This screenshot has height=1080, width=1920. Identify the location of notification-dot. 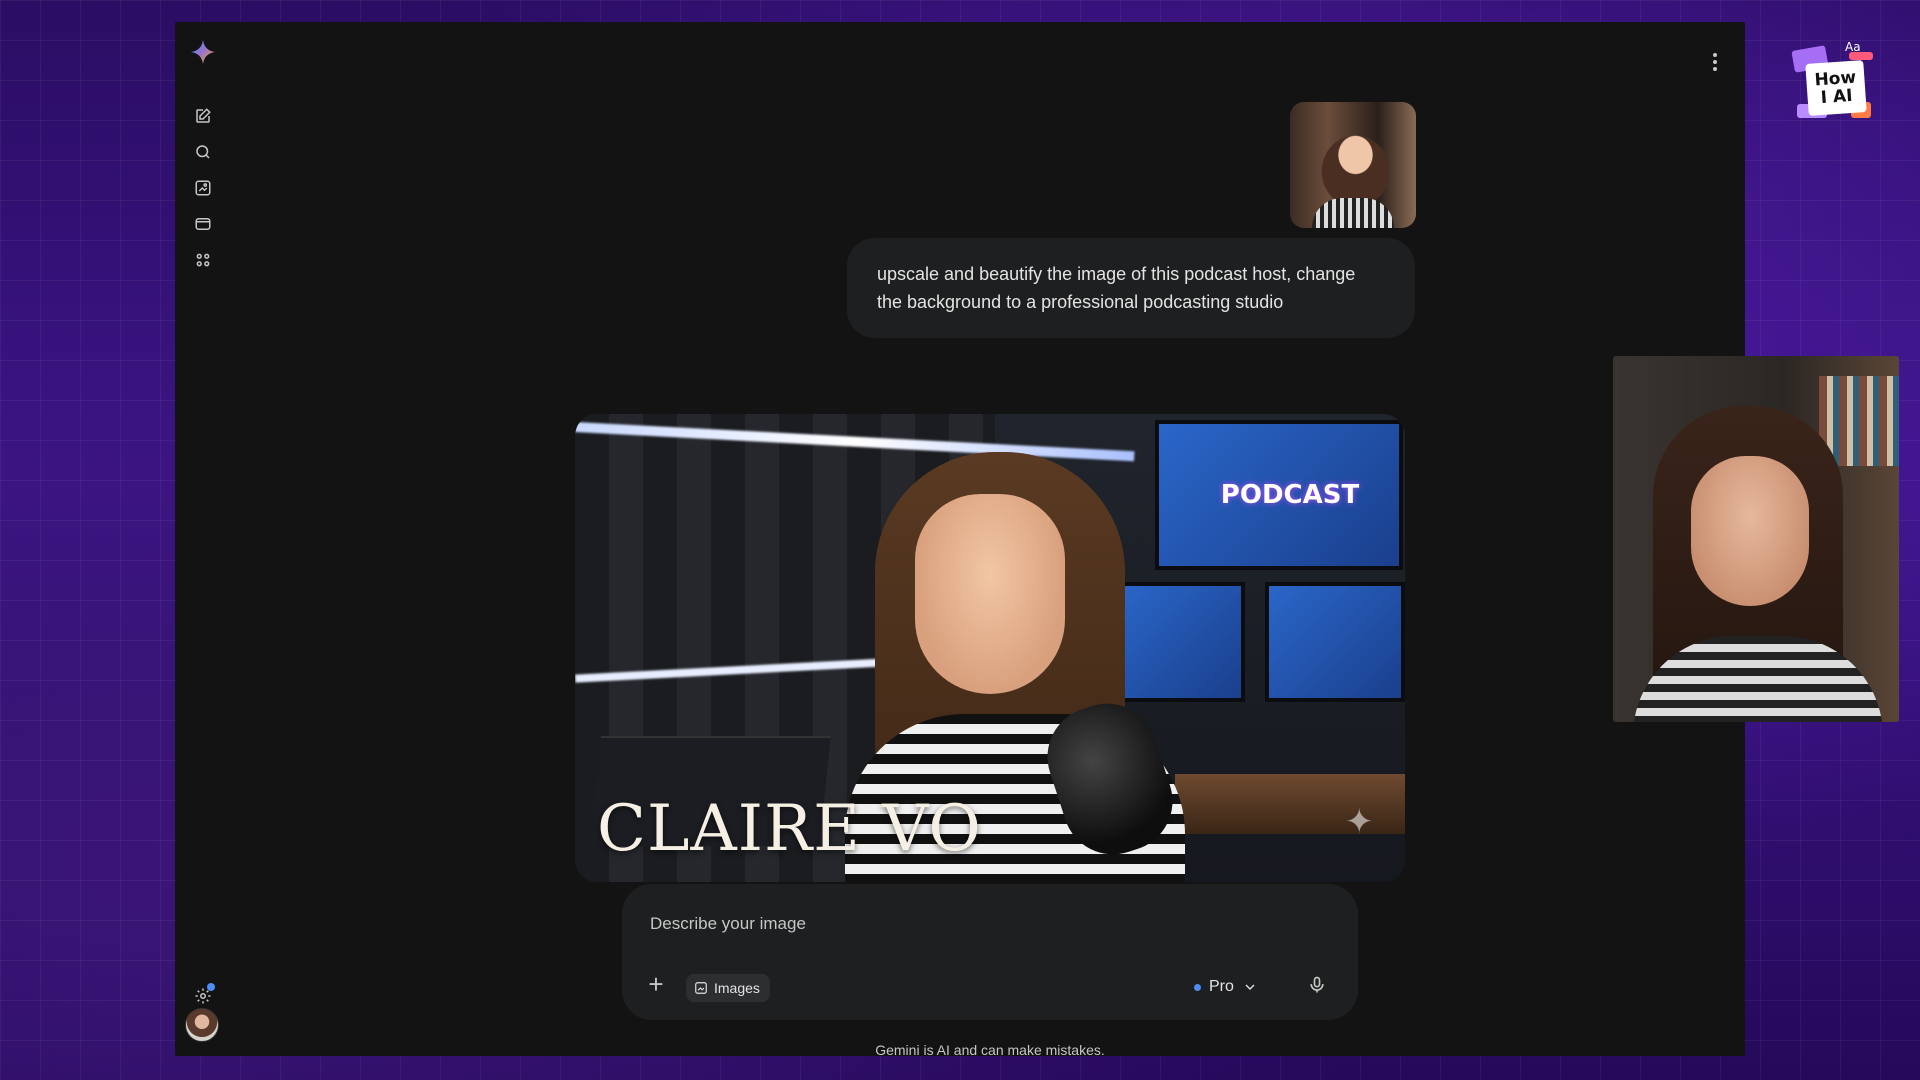
(211, 987).